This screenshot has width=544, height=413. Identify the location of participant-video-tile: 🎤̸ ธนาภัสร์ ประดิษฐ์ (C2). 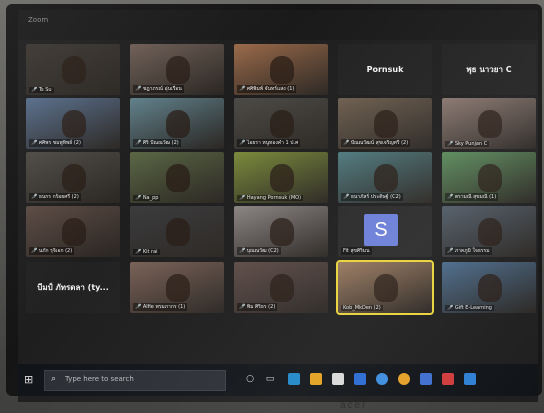
(385, 177).